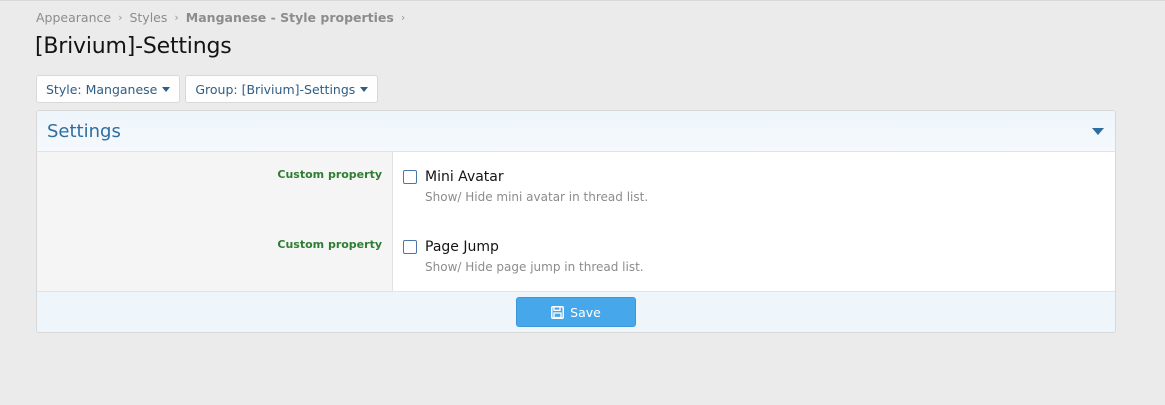 This screenshot has width=1165, height=405. Describe the element at coordinates (576, 131) in the screenshot. I see `settings-header: Settings` at that location.